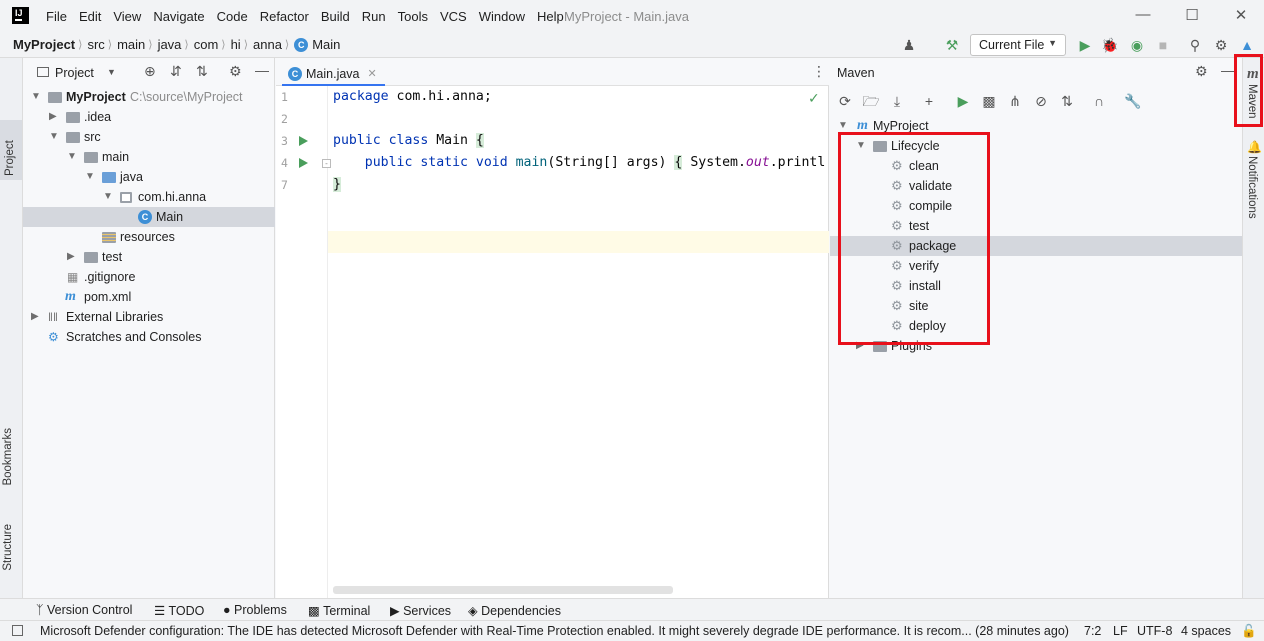 The image size is (1264, 641). What do you see at coordinates (503, 590) in the screenshot?
I see `horizontal-scrollbar` at bounding box center [503, 590].